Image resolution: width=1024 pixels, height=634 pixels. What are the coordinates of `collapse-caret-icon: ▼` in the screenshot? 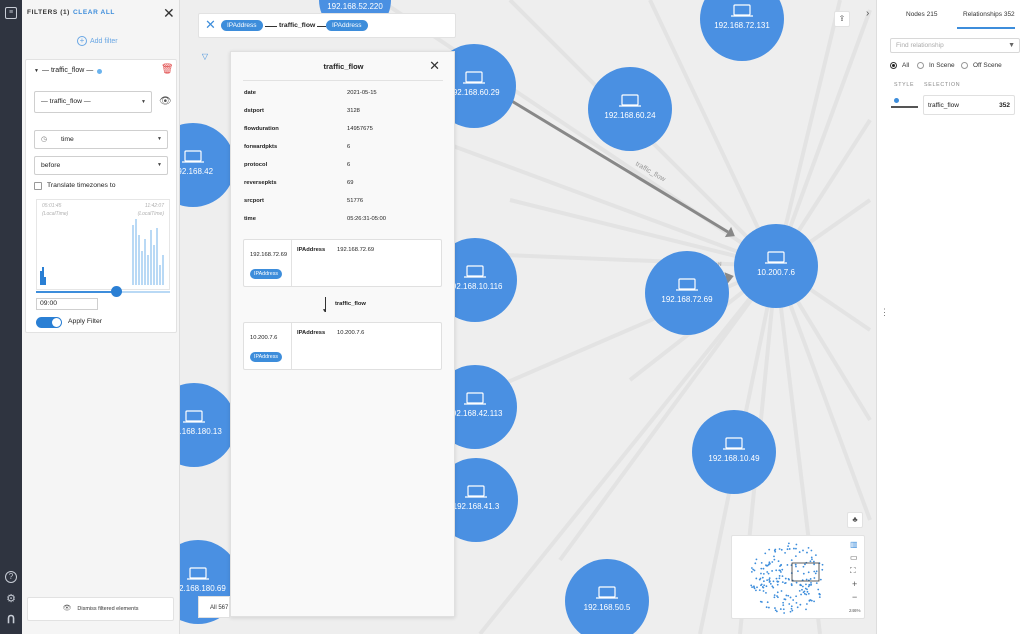 It's located at (36, 71).